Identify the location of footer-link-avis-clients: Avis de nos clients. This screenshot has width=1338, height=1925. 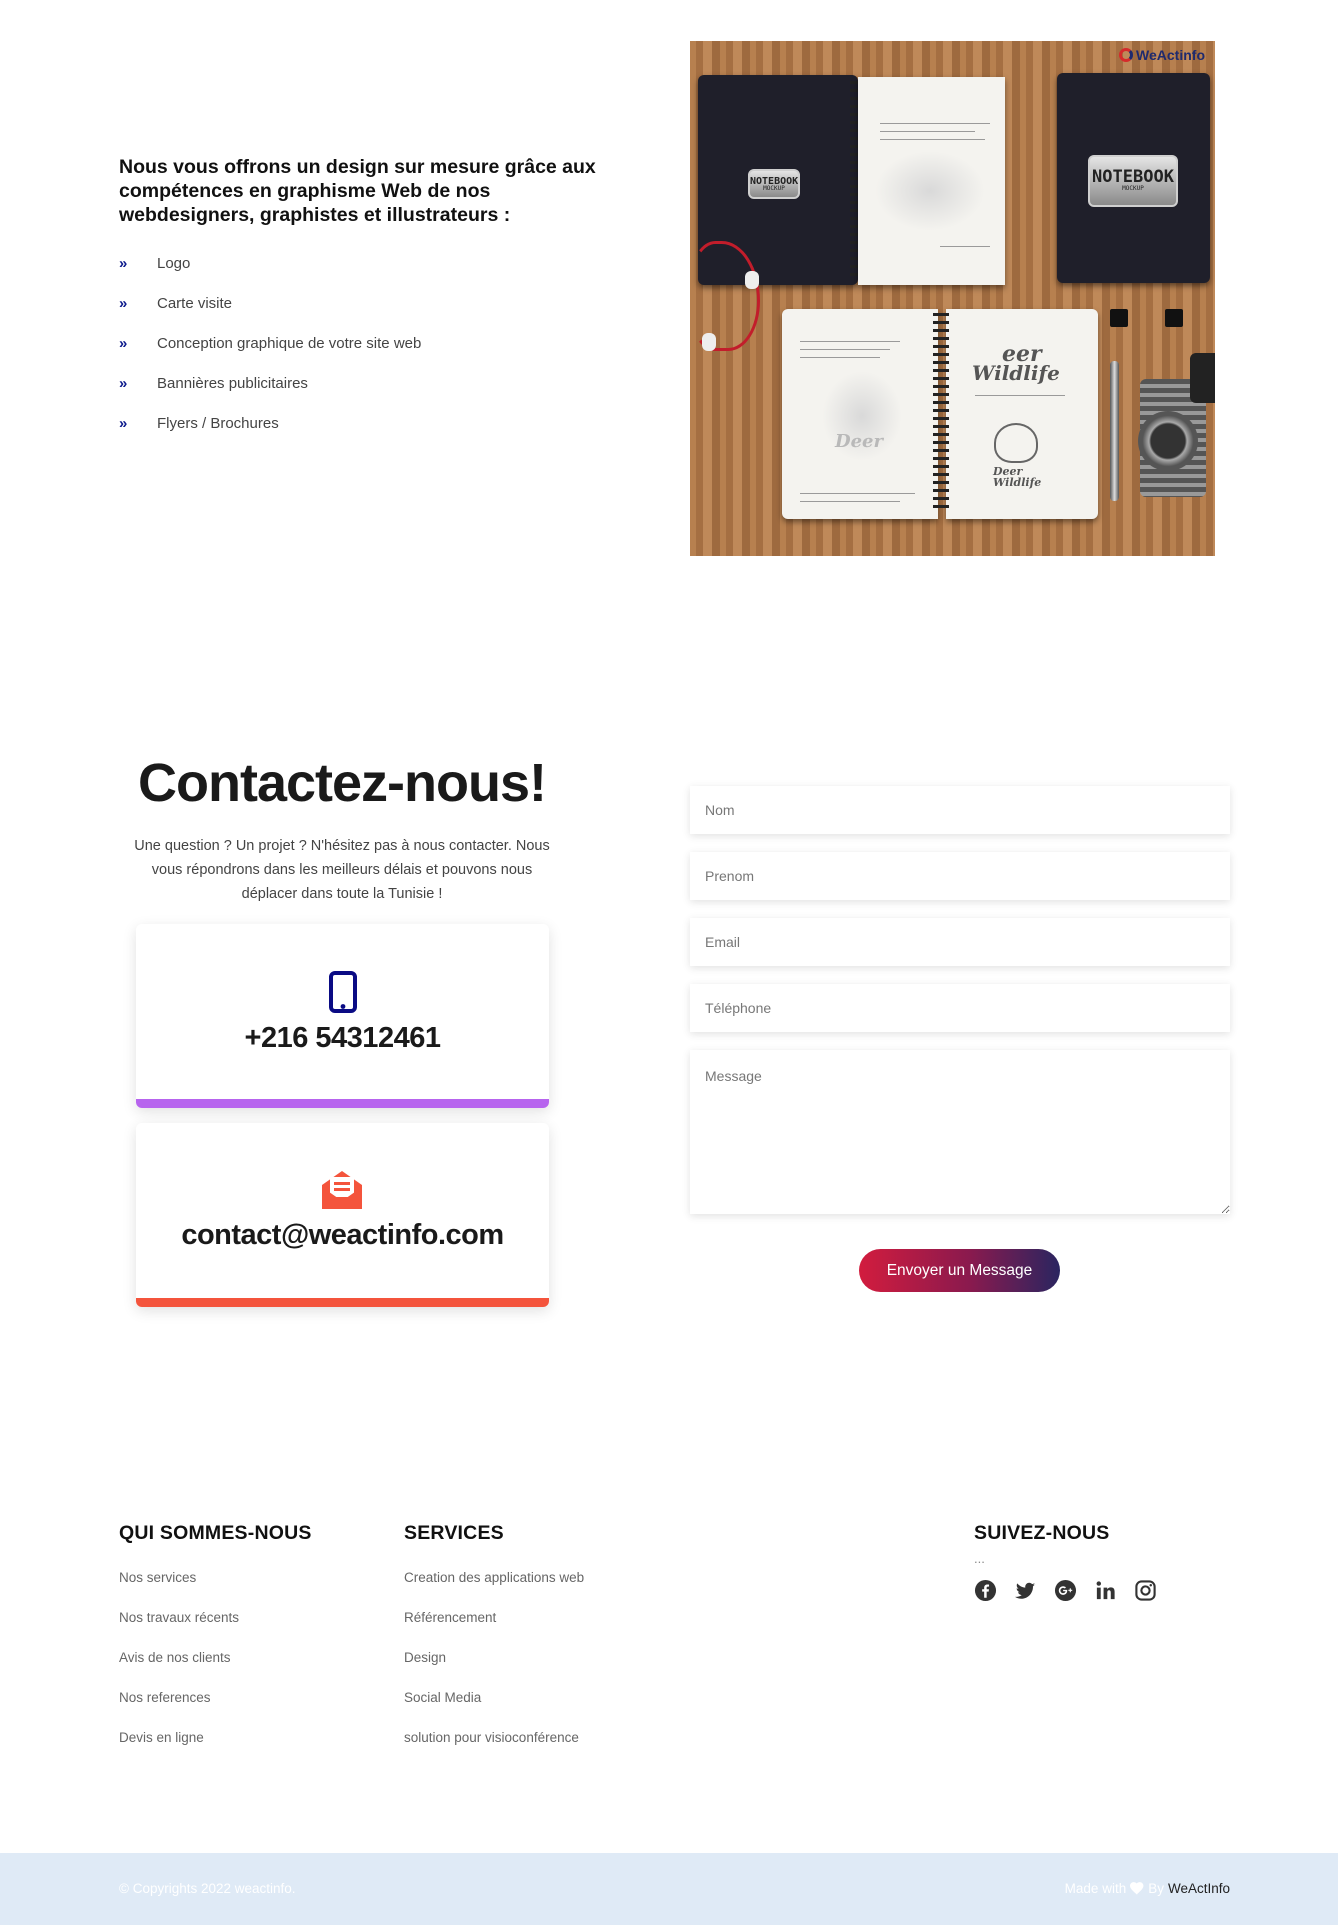
(215, 1658).